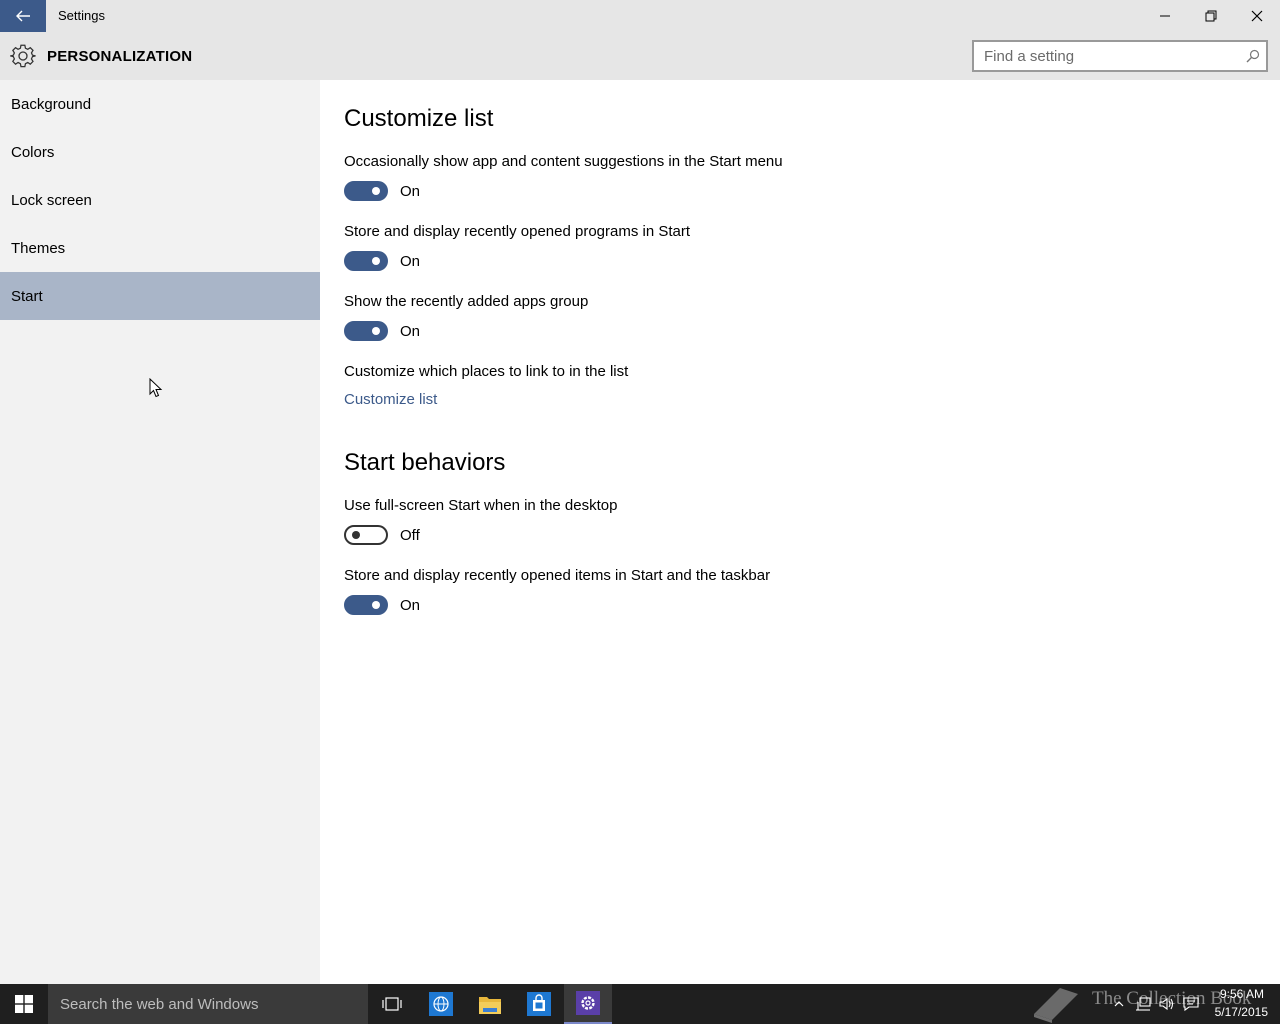 This screenshot has width=1280, height=1024. I want to click on close-icon, so click(1257, 16).